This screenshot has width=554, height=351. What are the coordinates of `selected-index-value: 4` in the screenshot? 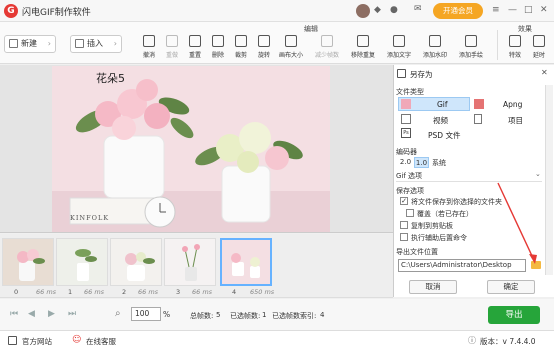 It's located at (322, 315).